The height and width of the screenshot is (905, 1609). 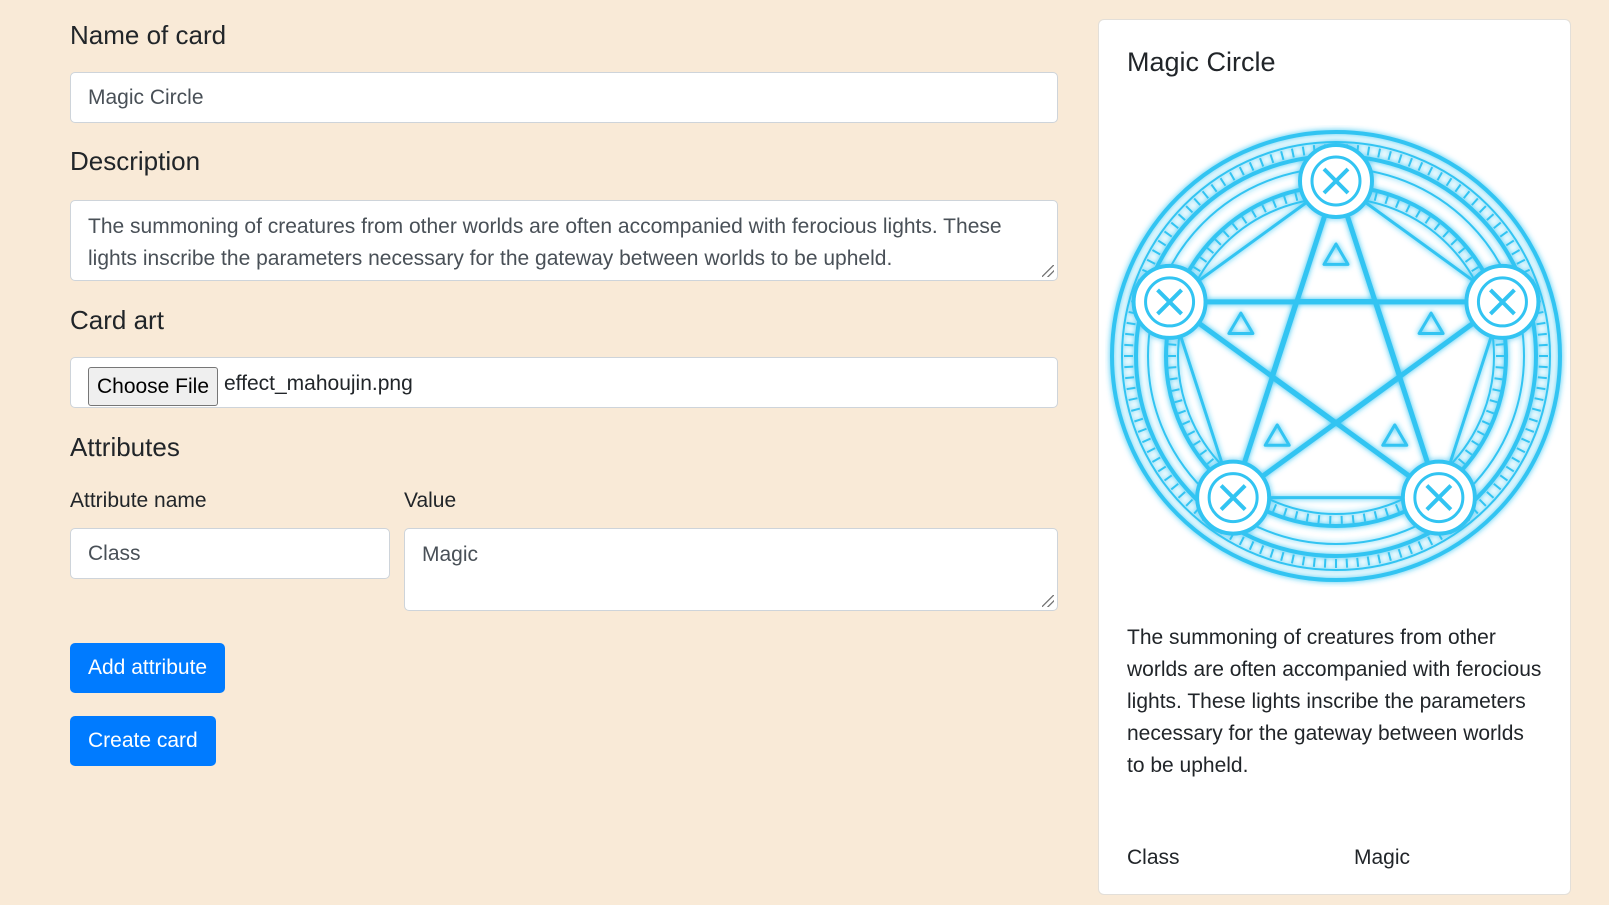 I want to click on card-preview-attribute-value: Magic, so click(x=1382, y=857).